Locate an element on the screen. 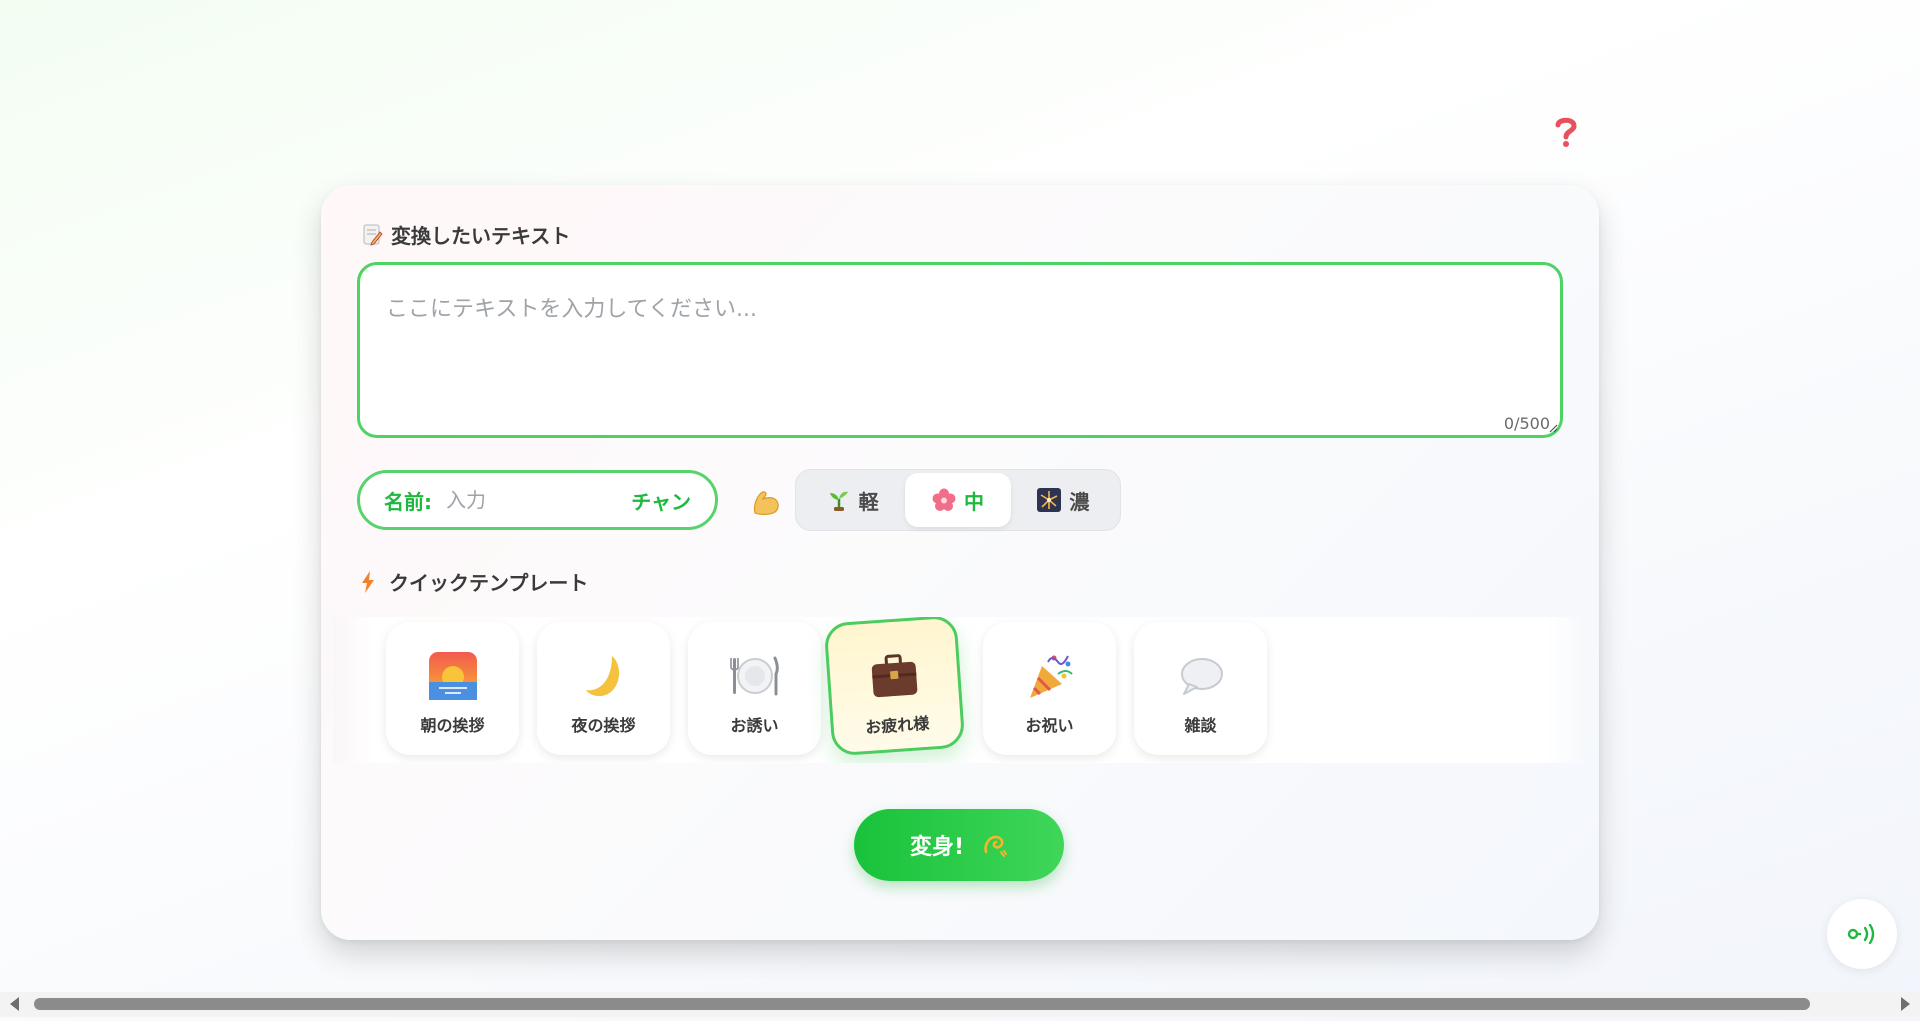 This screenshot has width=1920, height=1021. text-input is located at coordinates (960, 350).